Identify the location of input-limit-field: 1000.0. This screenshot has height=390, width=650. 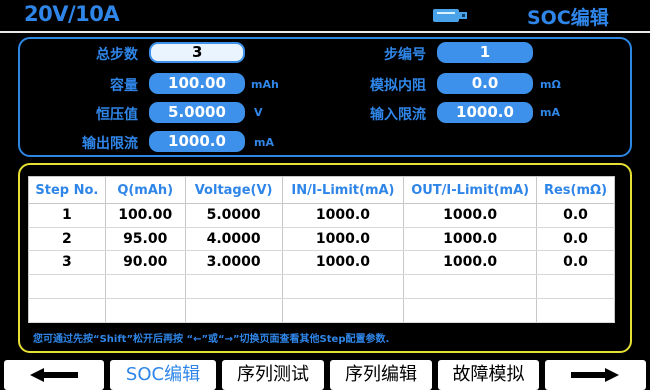
(485, 112).